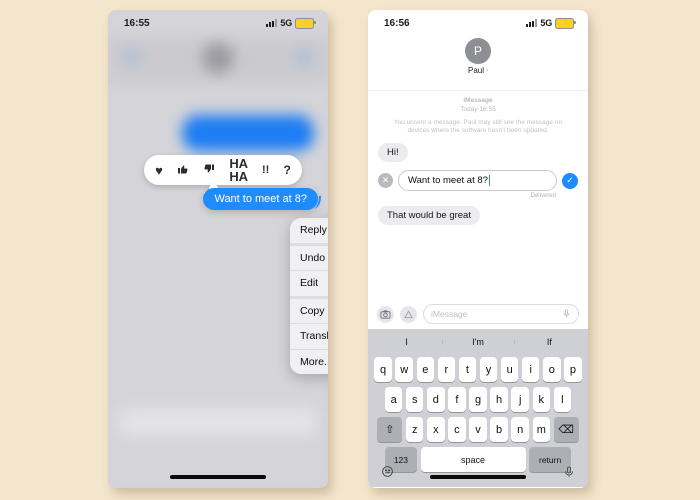 This screenshot has width=700, height=500. I want to click on key-s: s, so click(414, 399).